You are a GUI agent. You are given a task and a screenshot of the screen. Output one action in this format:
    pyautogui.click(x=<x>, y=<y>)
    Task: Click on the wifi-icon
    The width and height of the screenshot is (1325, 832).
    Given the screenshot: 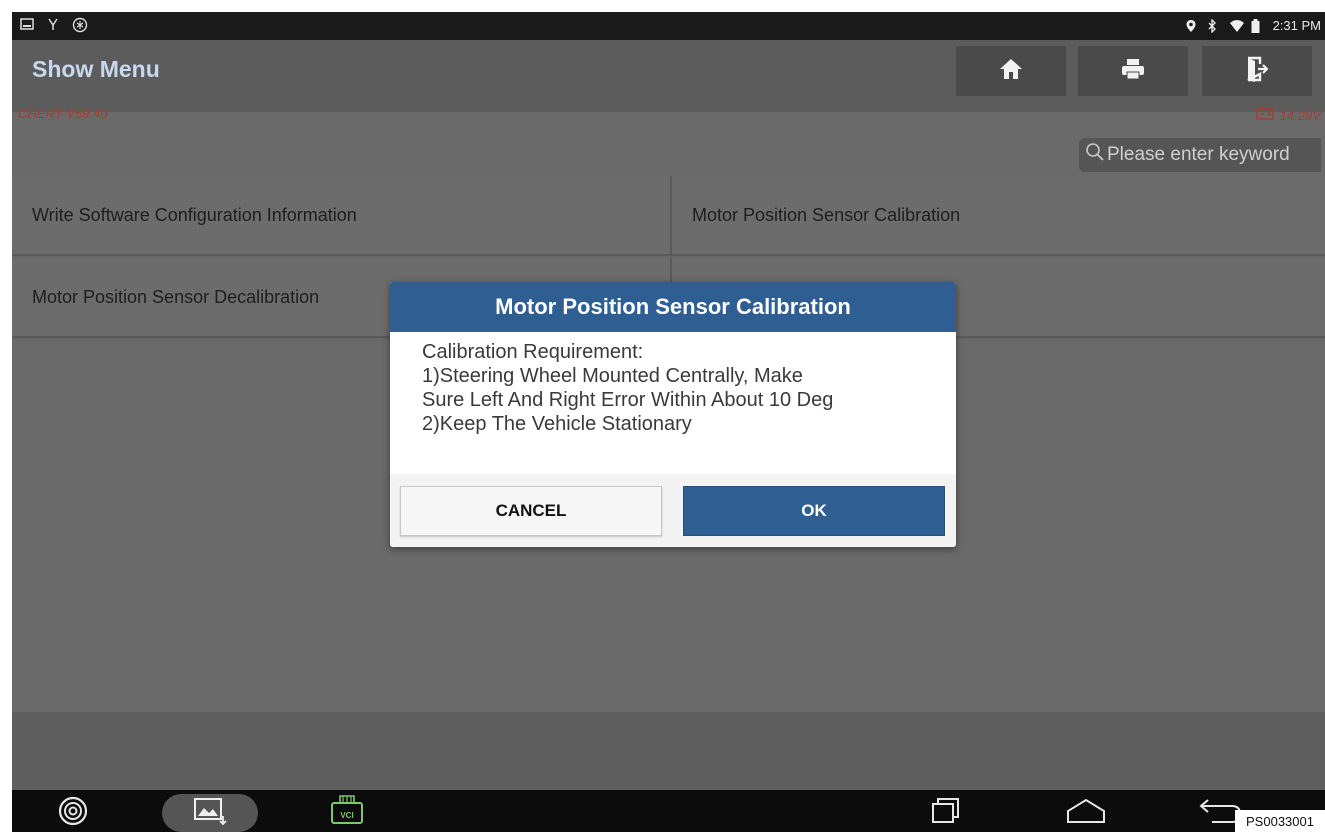 What is the action you would take?
    pyautogui.click(x=1236, y=26)
    